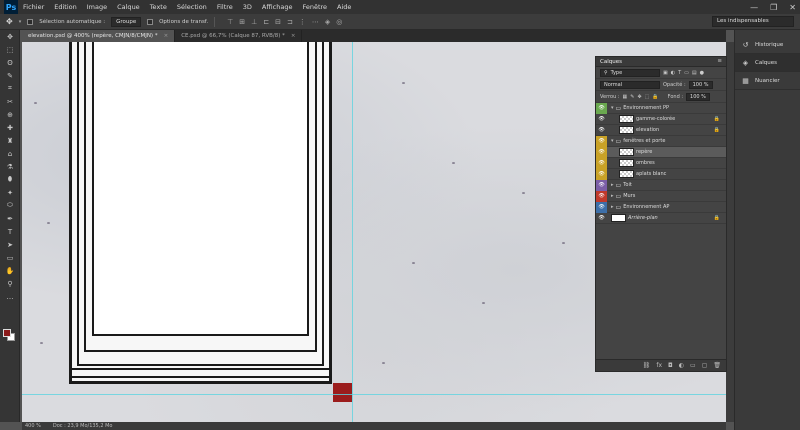  I want to click on filter-text-icon: T, so click(679, 73).